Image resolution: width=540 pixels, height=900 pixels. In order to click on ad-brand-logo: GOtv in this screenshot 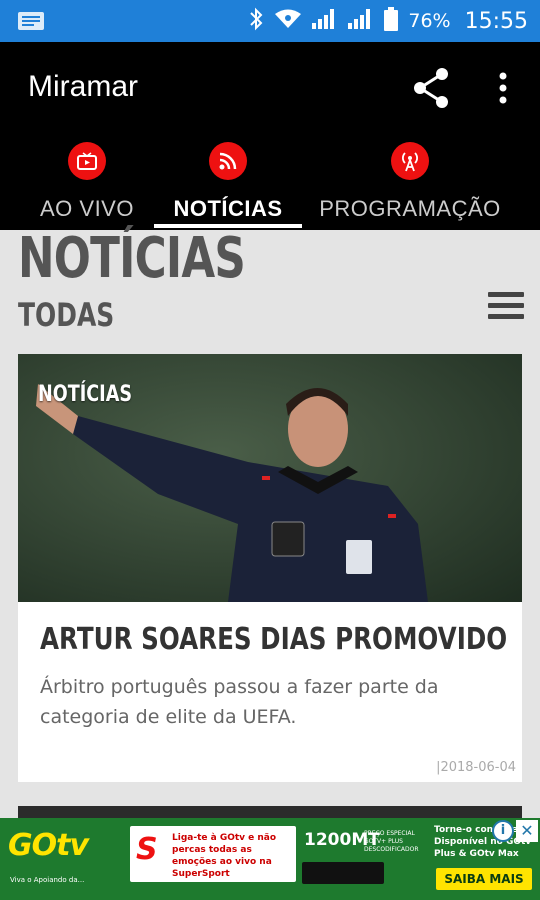, I will do `click(48, 845)`.